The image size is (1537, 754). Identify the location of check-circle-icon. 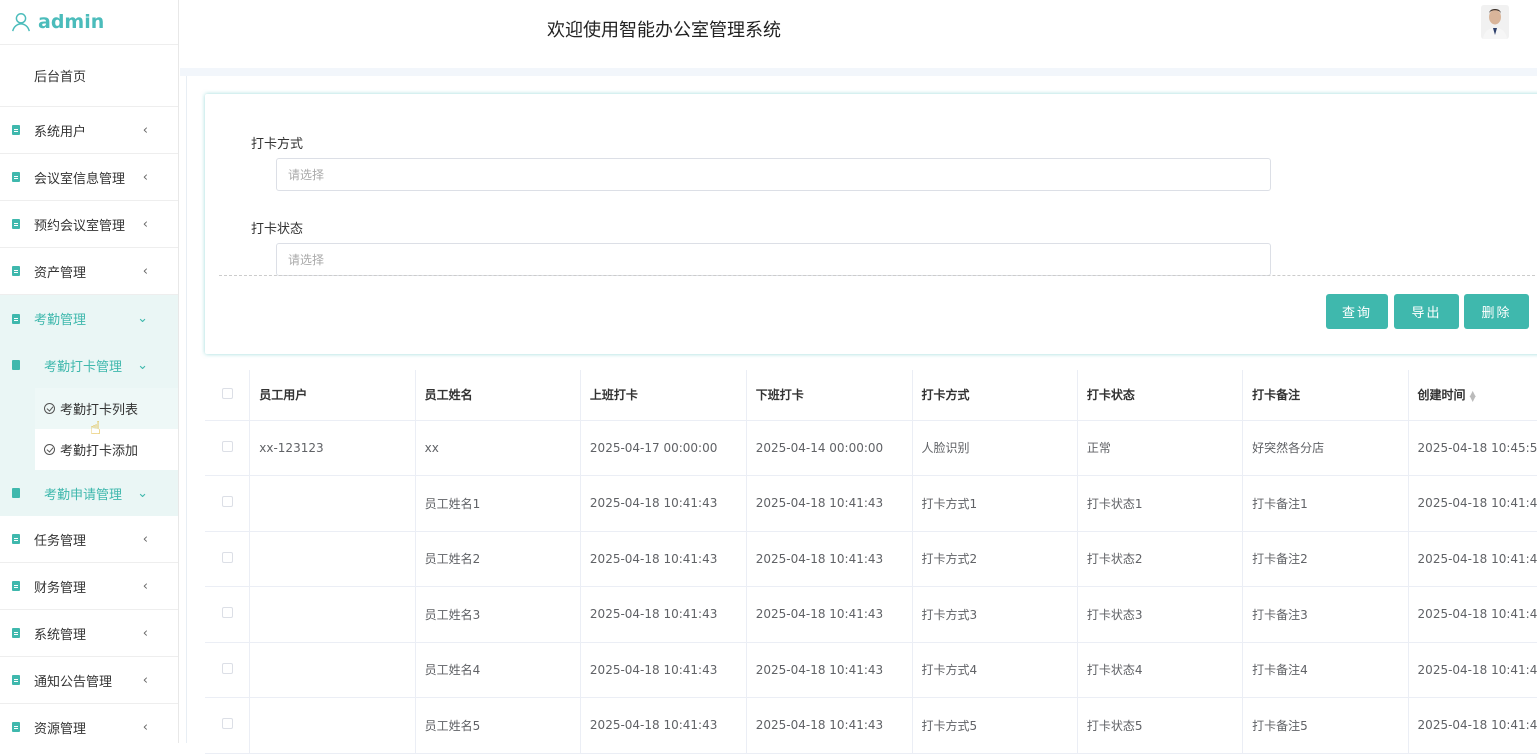
(49, 408).